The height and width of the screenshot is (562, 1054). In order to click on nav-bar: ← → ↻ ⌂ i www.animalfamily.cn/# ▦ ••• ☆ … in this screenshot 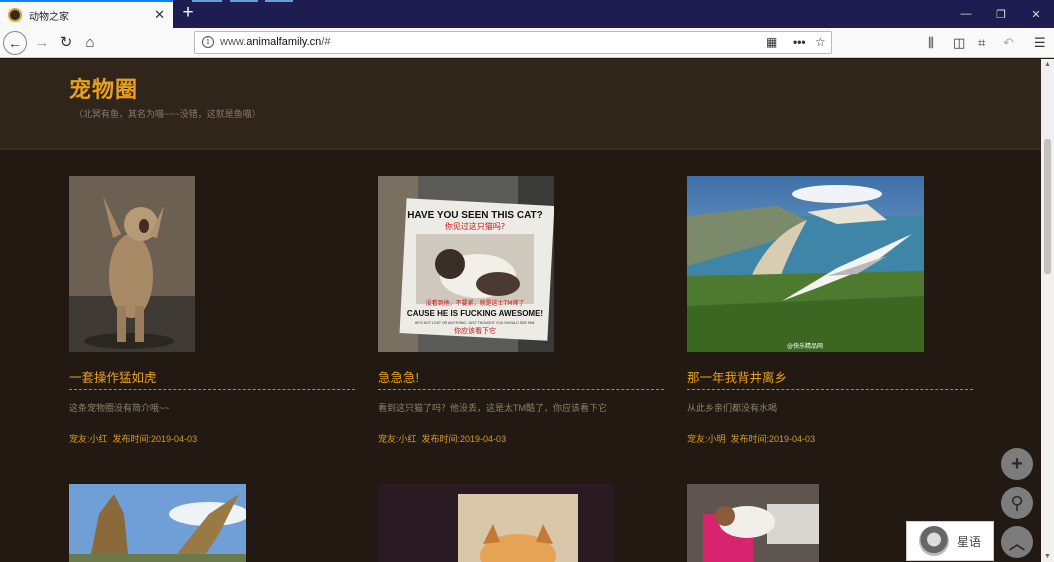, I will do `click(527, 43)`.